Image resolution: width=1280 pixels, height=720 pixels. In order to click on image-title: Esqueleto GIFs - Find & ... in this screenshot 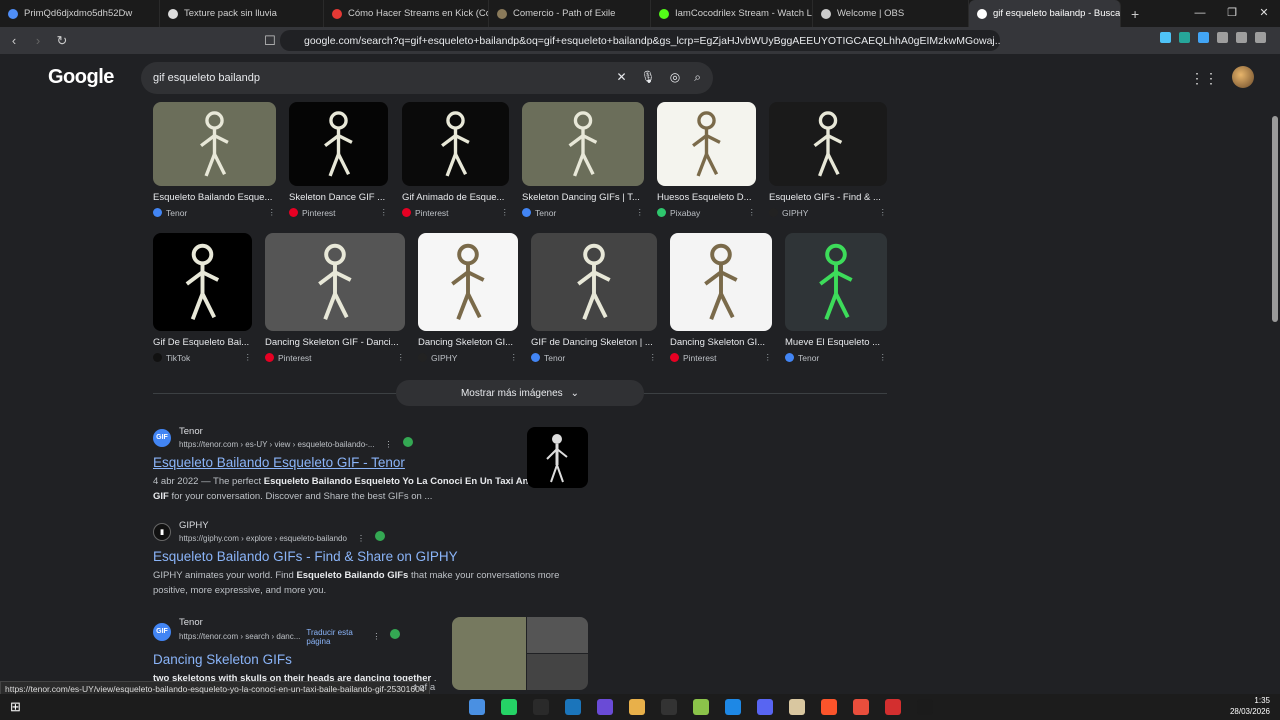, I will do `click(828, 197)`.